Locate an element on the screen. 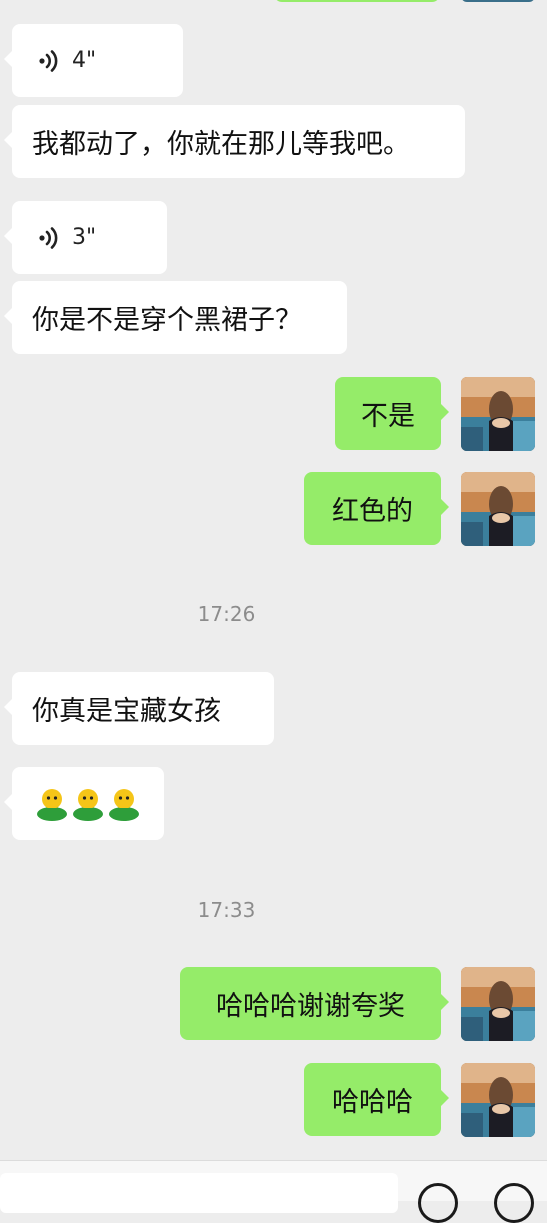 Image resolution: width=547 pixels, height=1223 pixels. incoming-text-bubble: 你是不是穿个黑裙子？ is located at coordinates (175, 317).